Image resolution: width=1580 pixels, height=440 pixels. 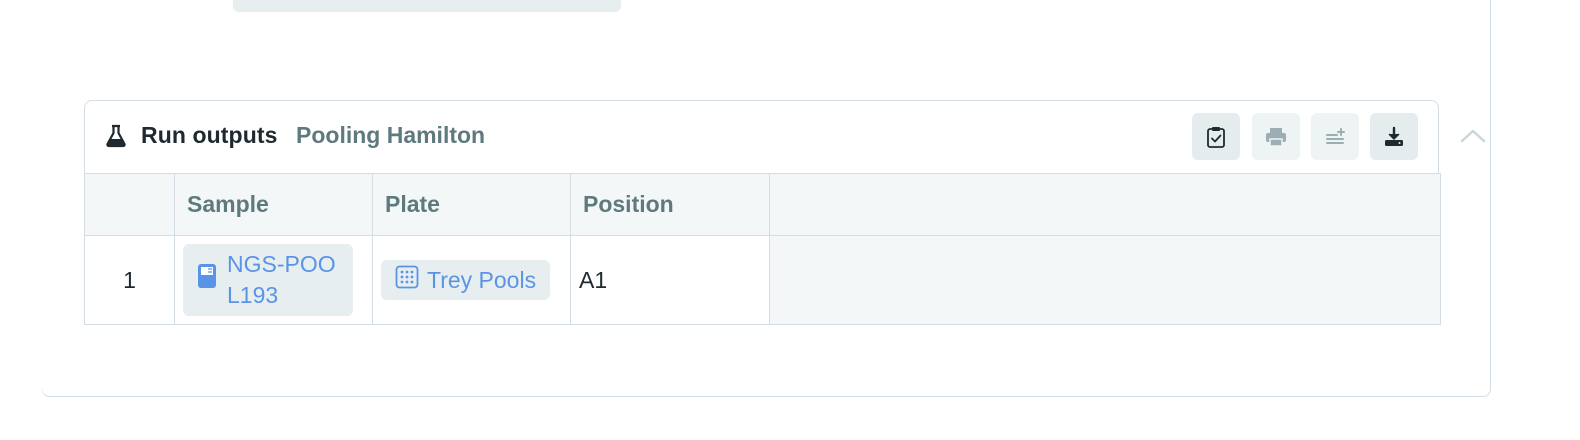 I want to click on sliders-add-icon, so click(x=1335, y=137).